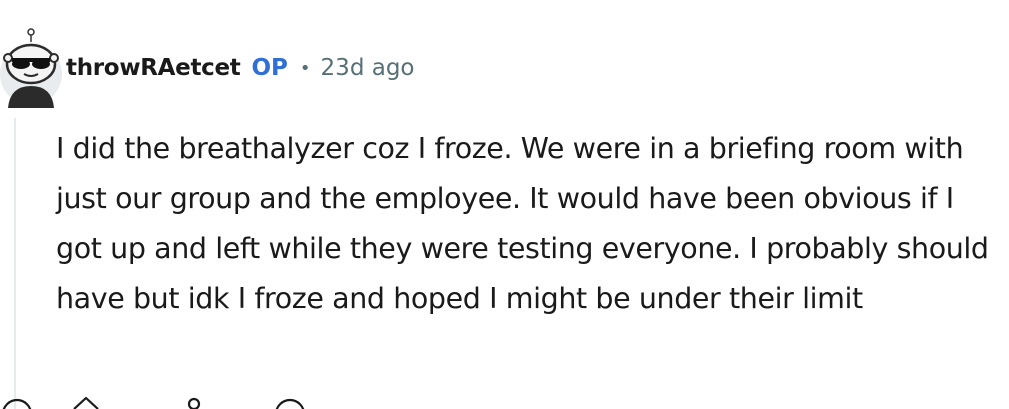 This screenshot has height=409, width=1009. I want to click on comment-action-bar, so click(504, 400).